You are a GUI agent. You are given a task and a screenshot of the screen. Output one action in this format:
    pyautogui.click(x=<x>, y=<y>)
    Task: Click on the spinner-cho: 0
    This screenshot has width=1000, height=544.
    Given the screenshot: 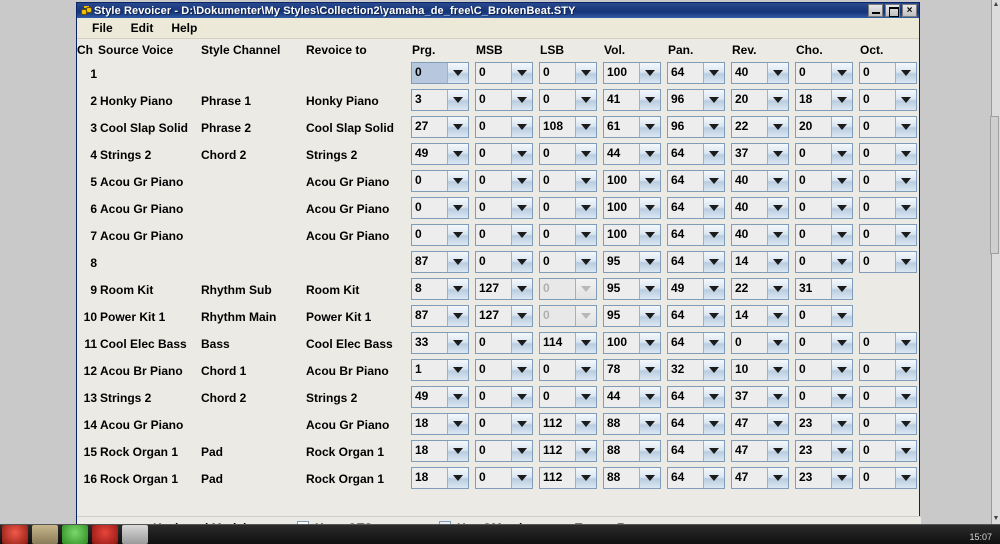 What is the action you would take?
    pyautogui.click(x=824, y=73)
    